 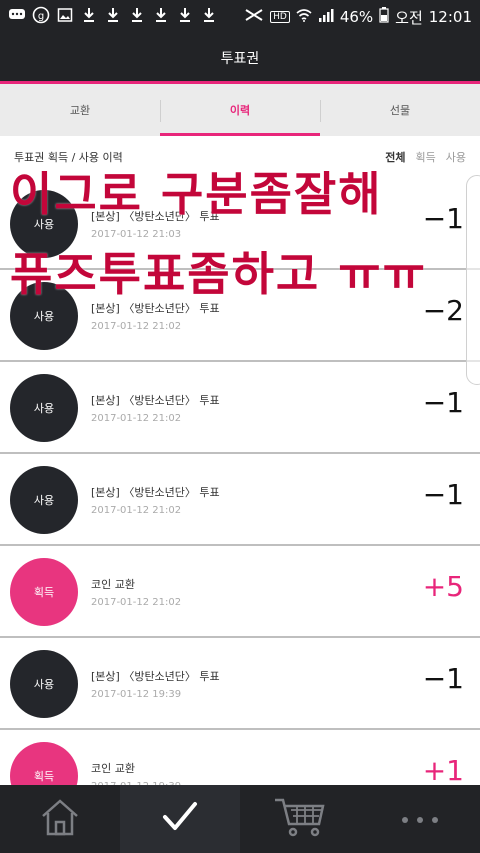 I want to click on nav-more-button, so click(x=420, y=819).